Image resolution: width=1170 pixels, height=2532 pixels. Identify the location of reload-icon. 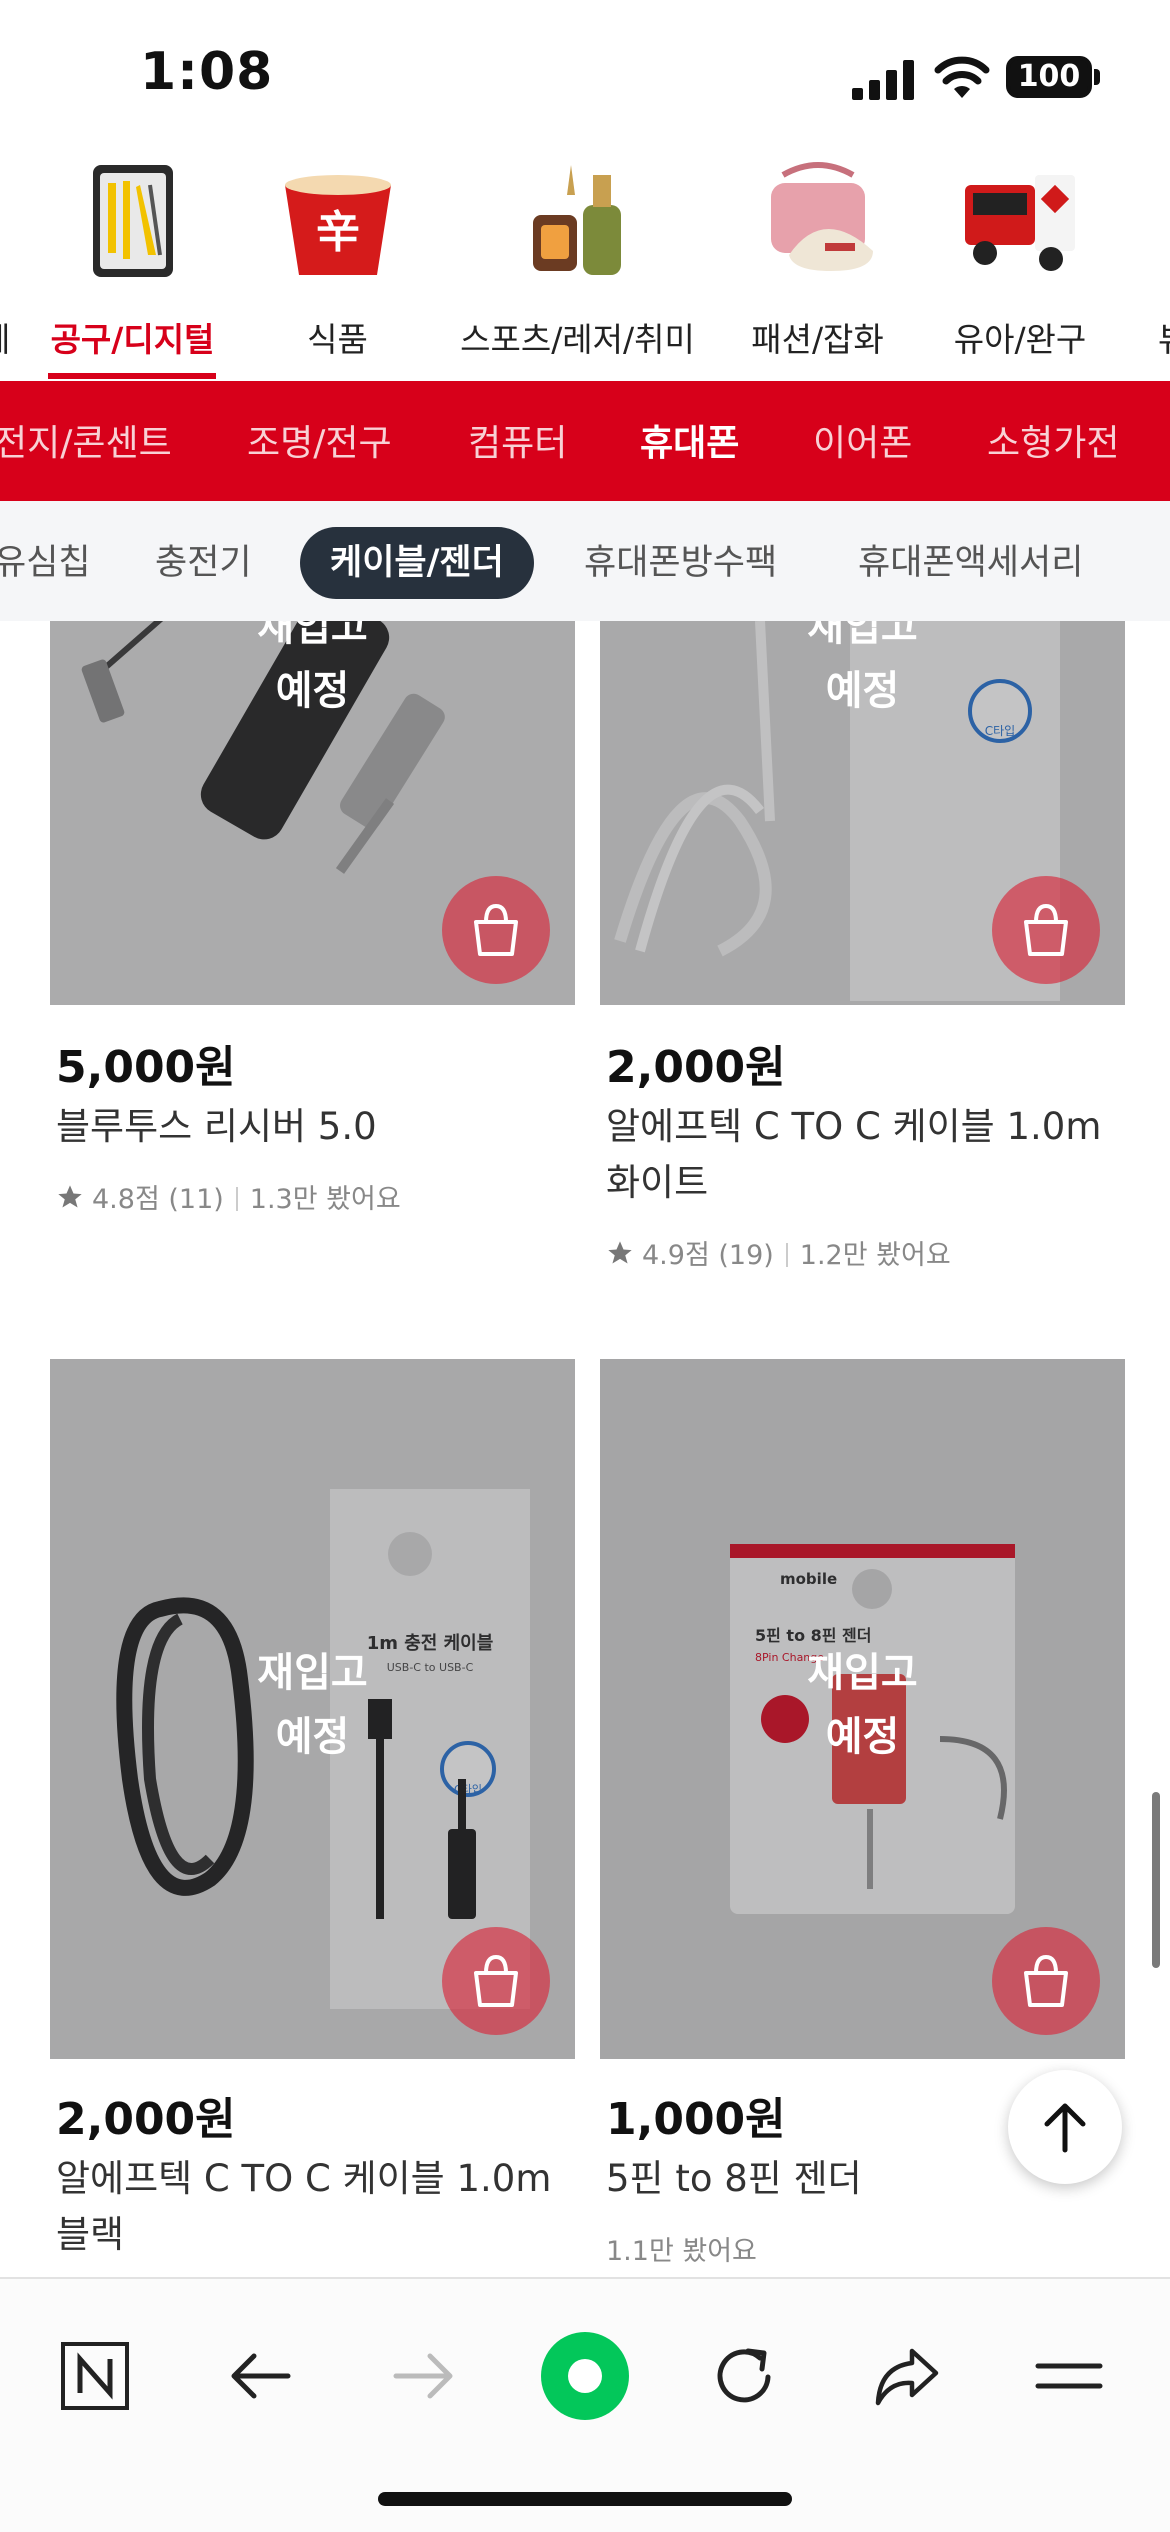
(744, 2375).